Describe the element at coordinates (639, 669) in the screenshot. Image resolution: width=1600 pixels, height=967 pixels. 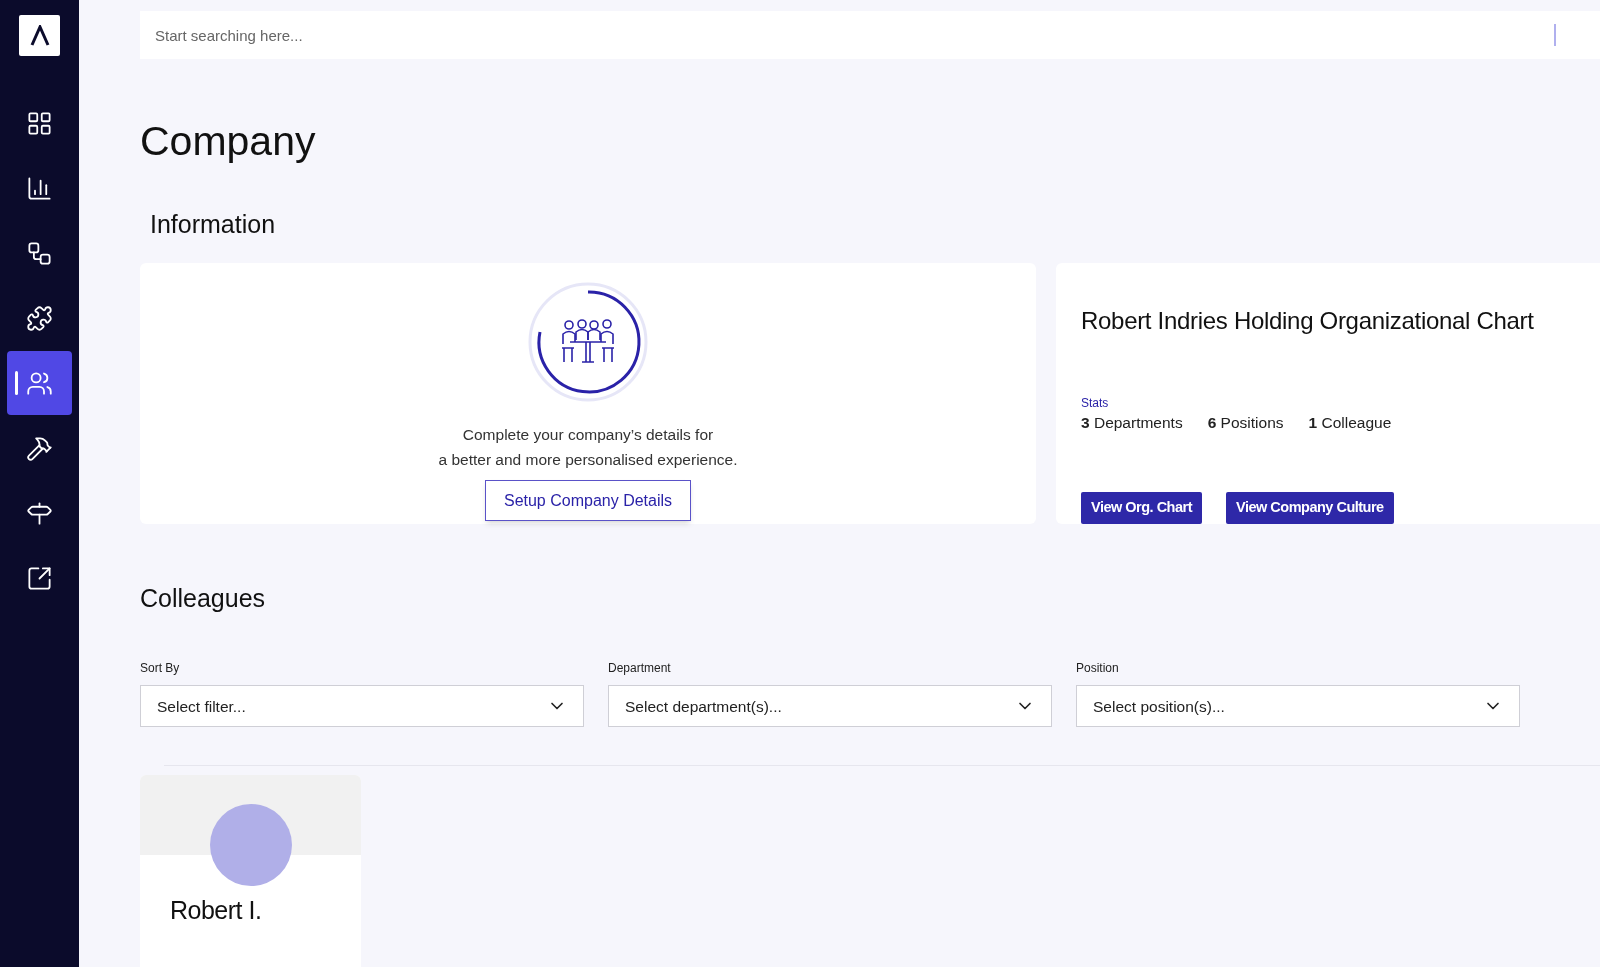
I see `filter-label: Department` at that location.